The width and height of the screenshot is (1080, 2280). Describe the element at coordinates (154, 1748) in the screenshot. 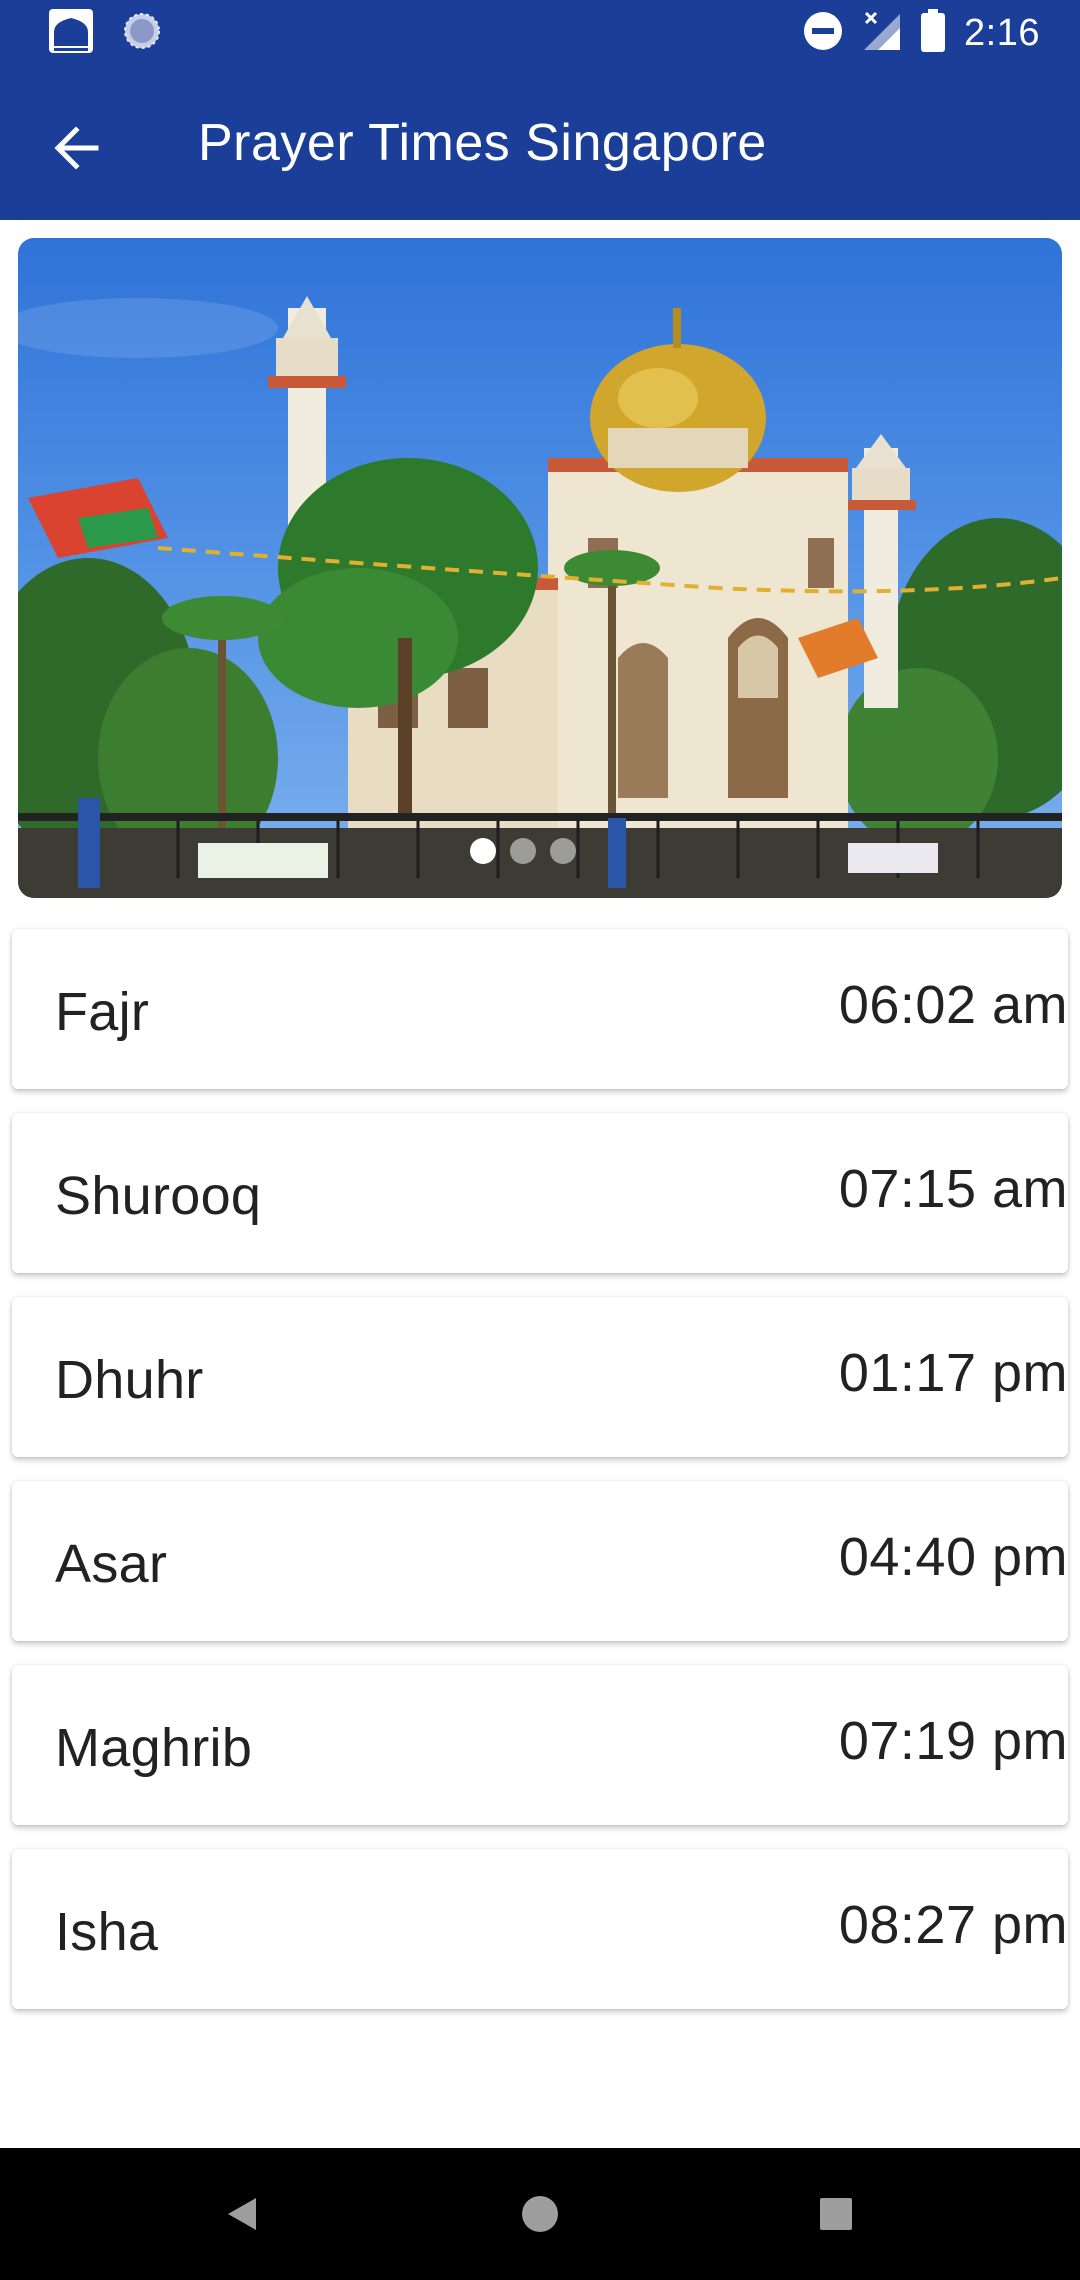

I see `prayer-name: Maghrib` at that location.